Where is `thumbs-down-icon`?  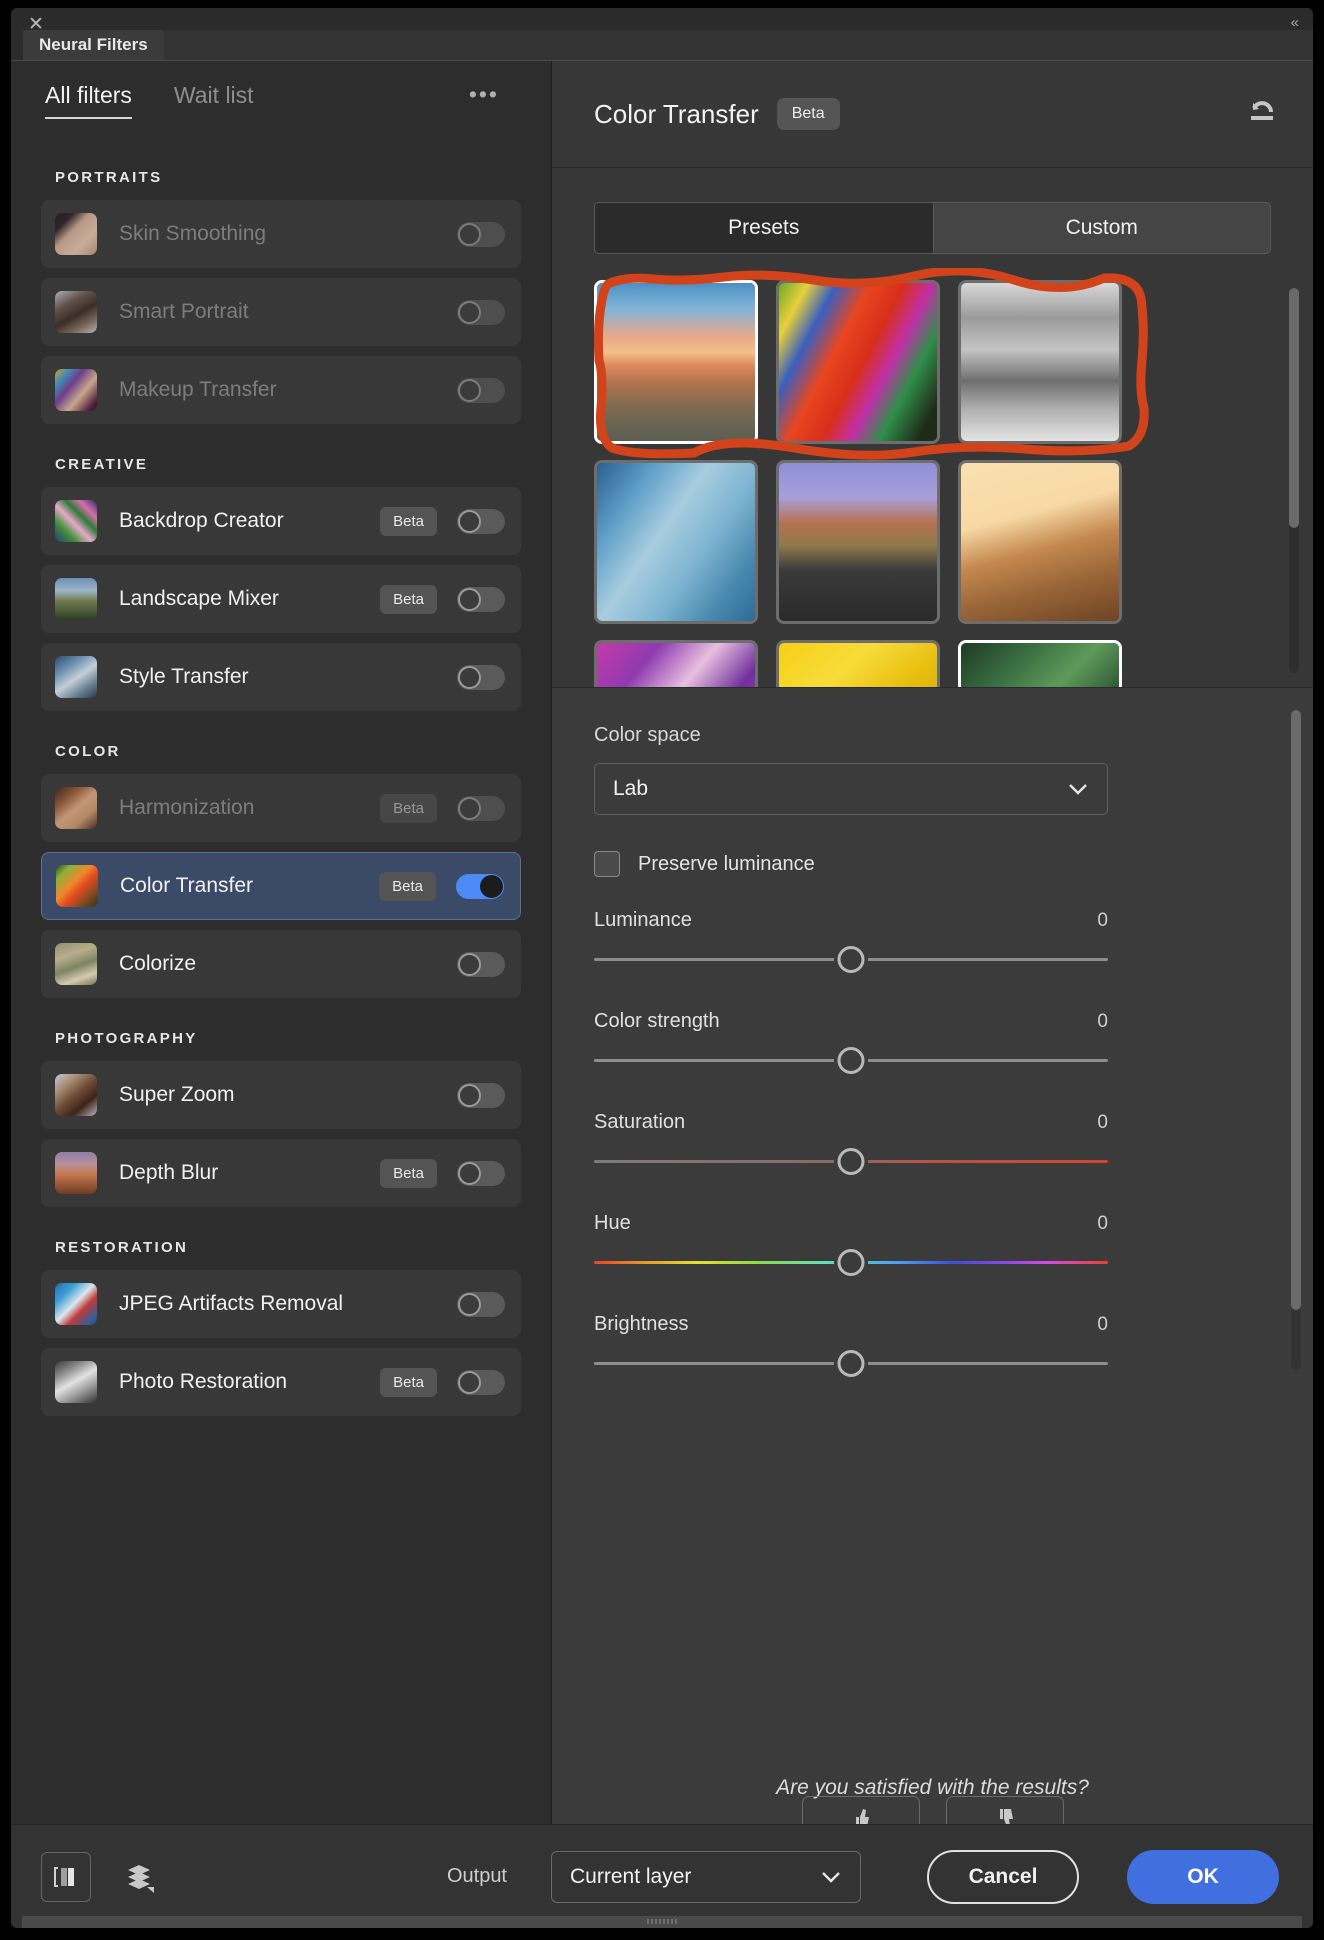 thumbs-down-icon is located at coordinates (1004, 1810).